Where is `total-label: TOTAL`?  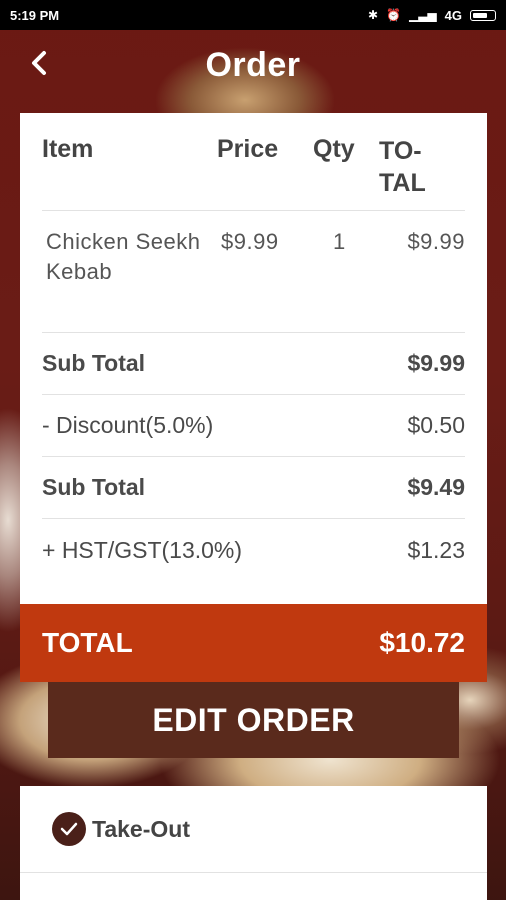
total-label: TOTAL is located at coordinates (87, 642).